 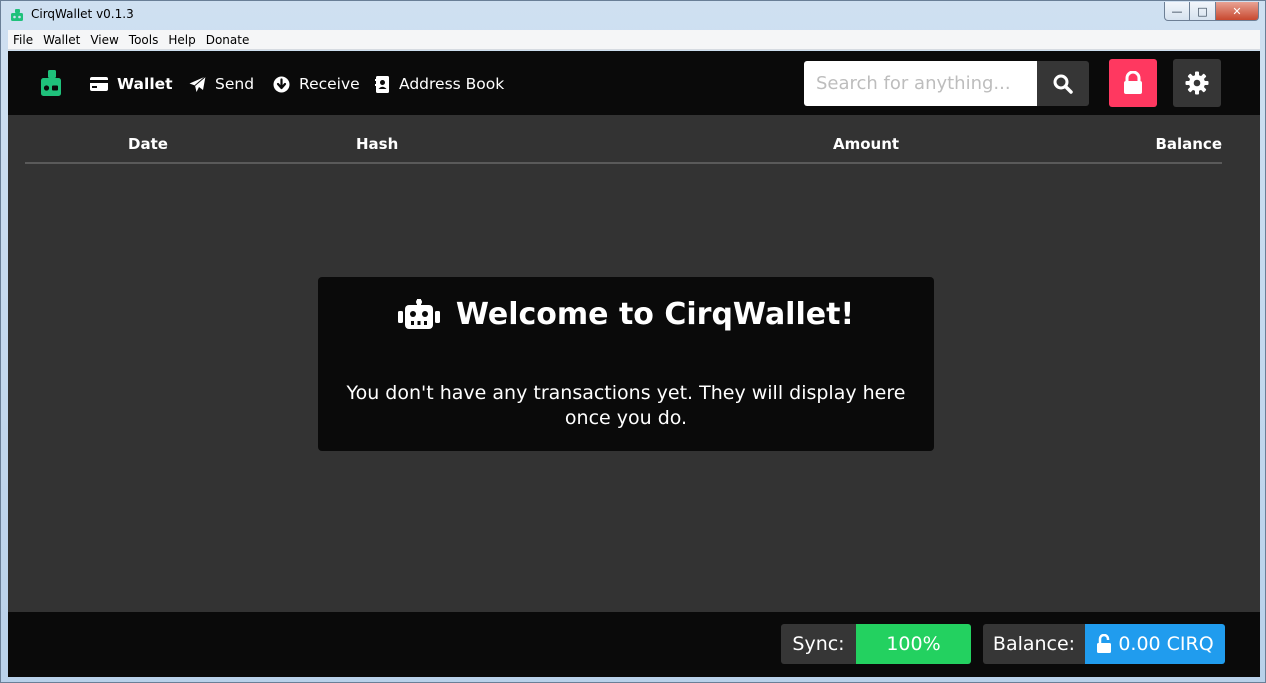 What do you see at coordinates (818, 644) in the screenshot?
I see `sync-label: Sync:` at bounding box center [818, 644].